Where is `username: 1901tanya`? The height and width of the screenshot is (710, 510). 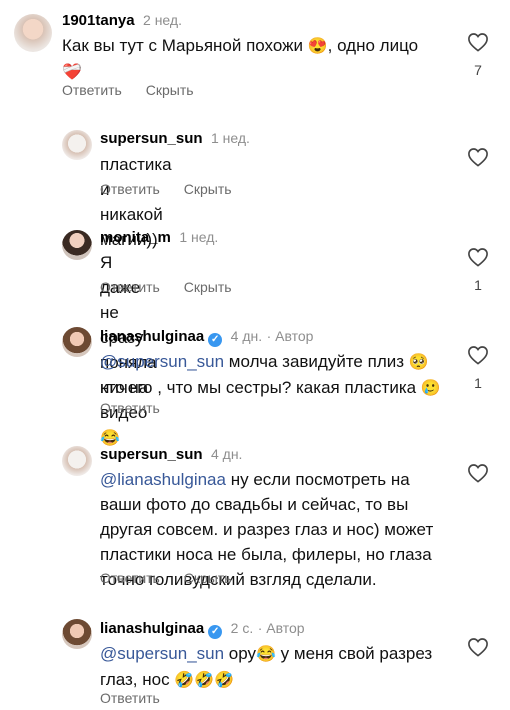 username: 1901tanya is located at coordinates (98, 20).